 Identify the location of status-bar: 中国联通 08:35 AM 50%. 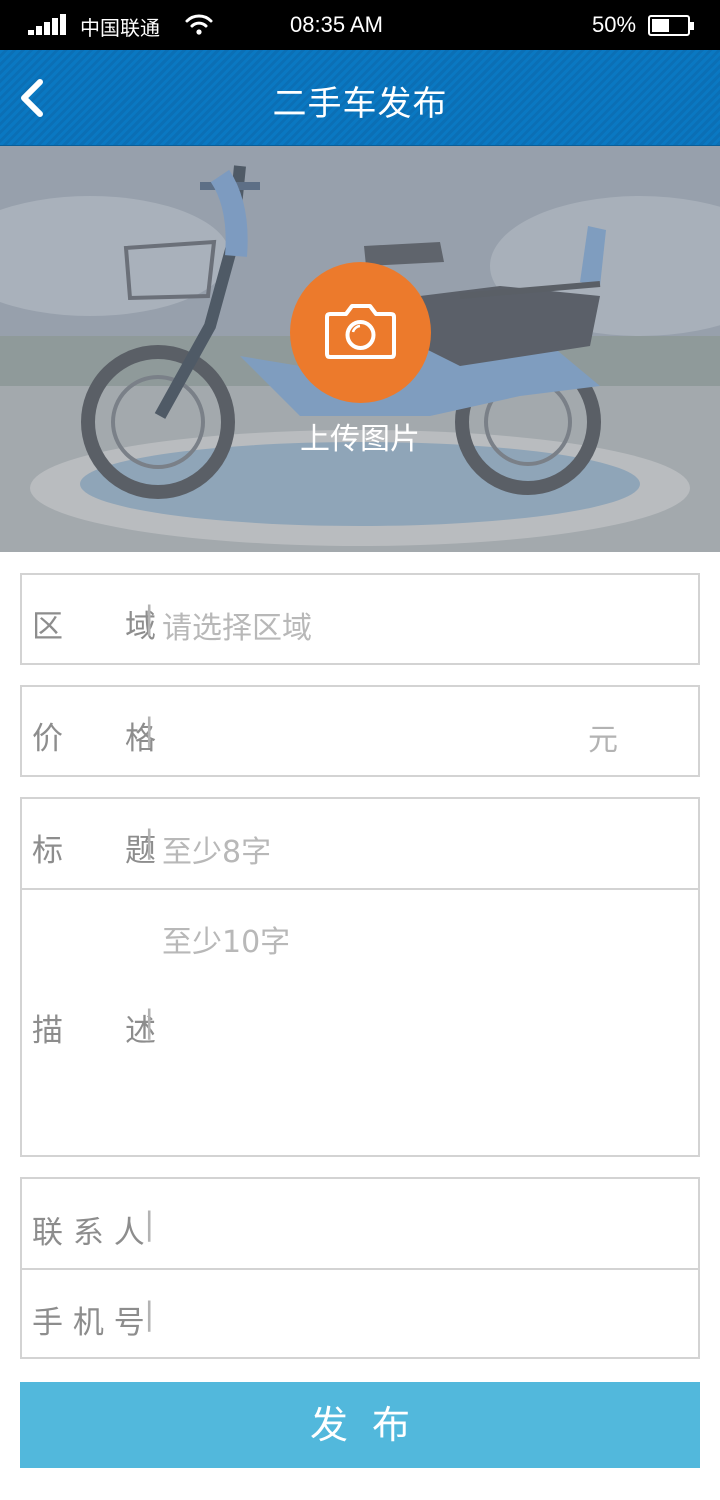
(360, 25).